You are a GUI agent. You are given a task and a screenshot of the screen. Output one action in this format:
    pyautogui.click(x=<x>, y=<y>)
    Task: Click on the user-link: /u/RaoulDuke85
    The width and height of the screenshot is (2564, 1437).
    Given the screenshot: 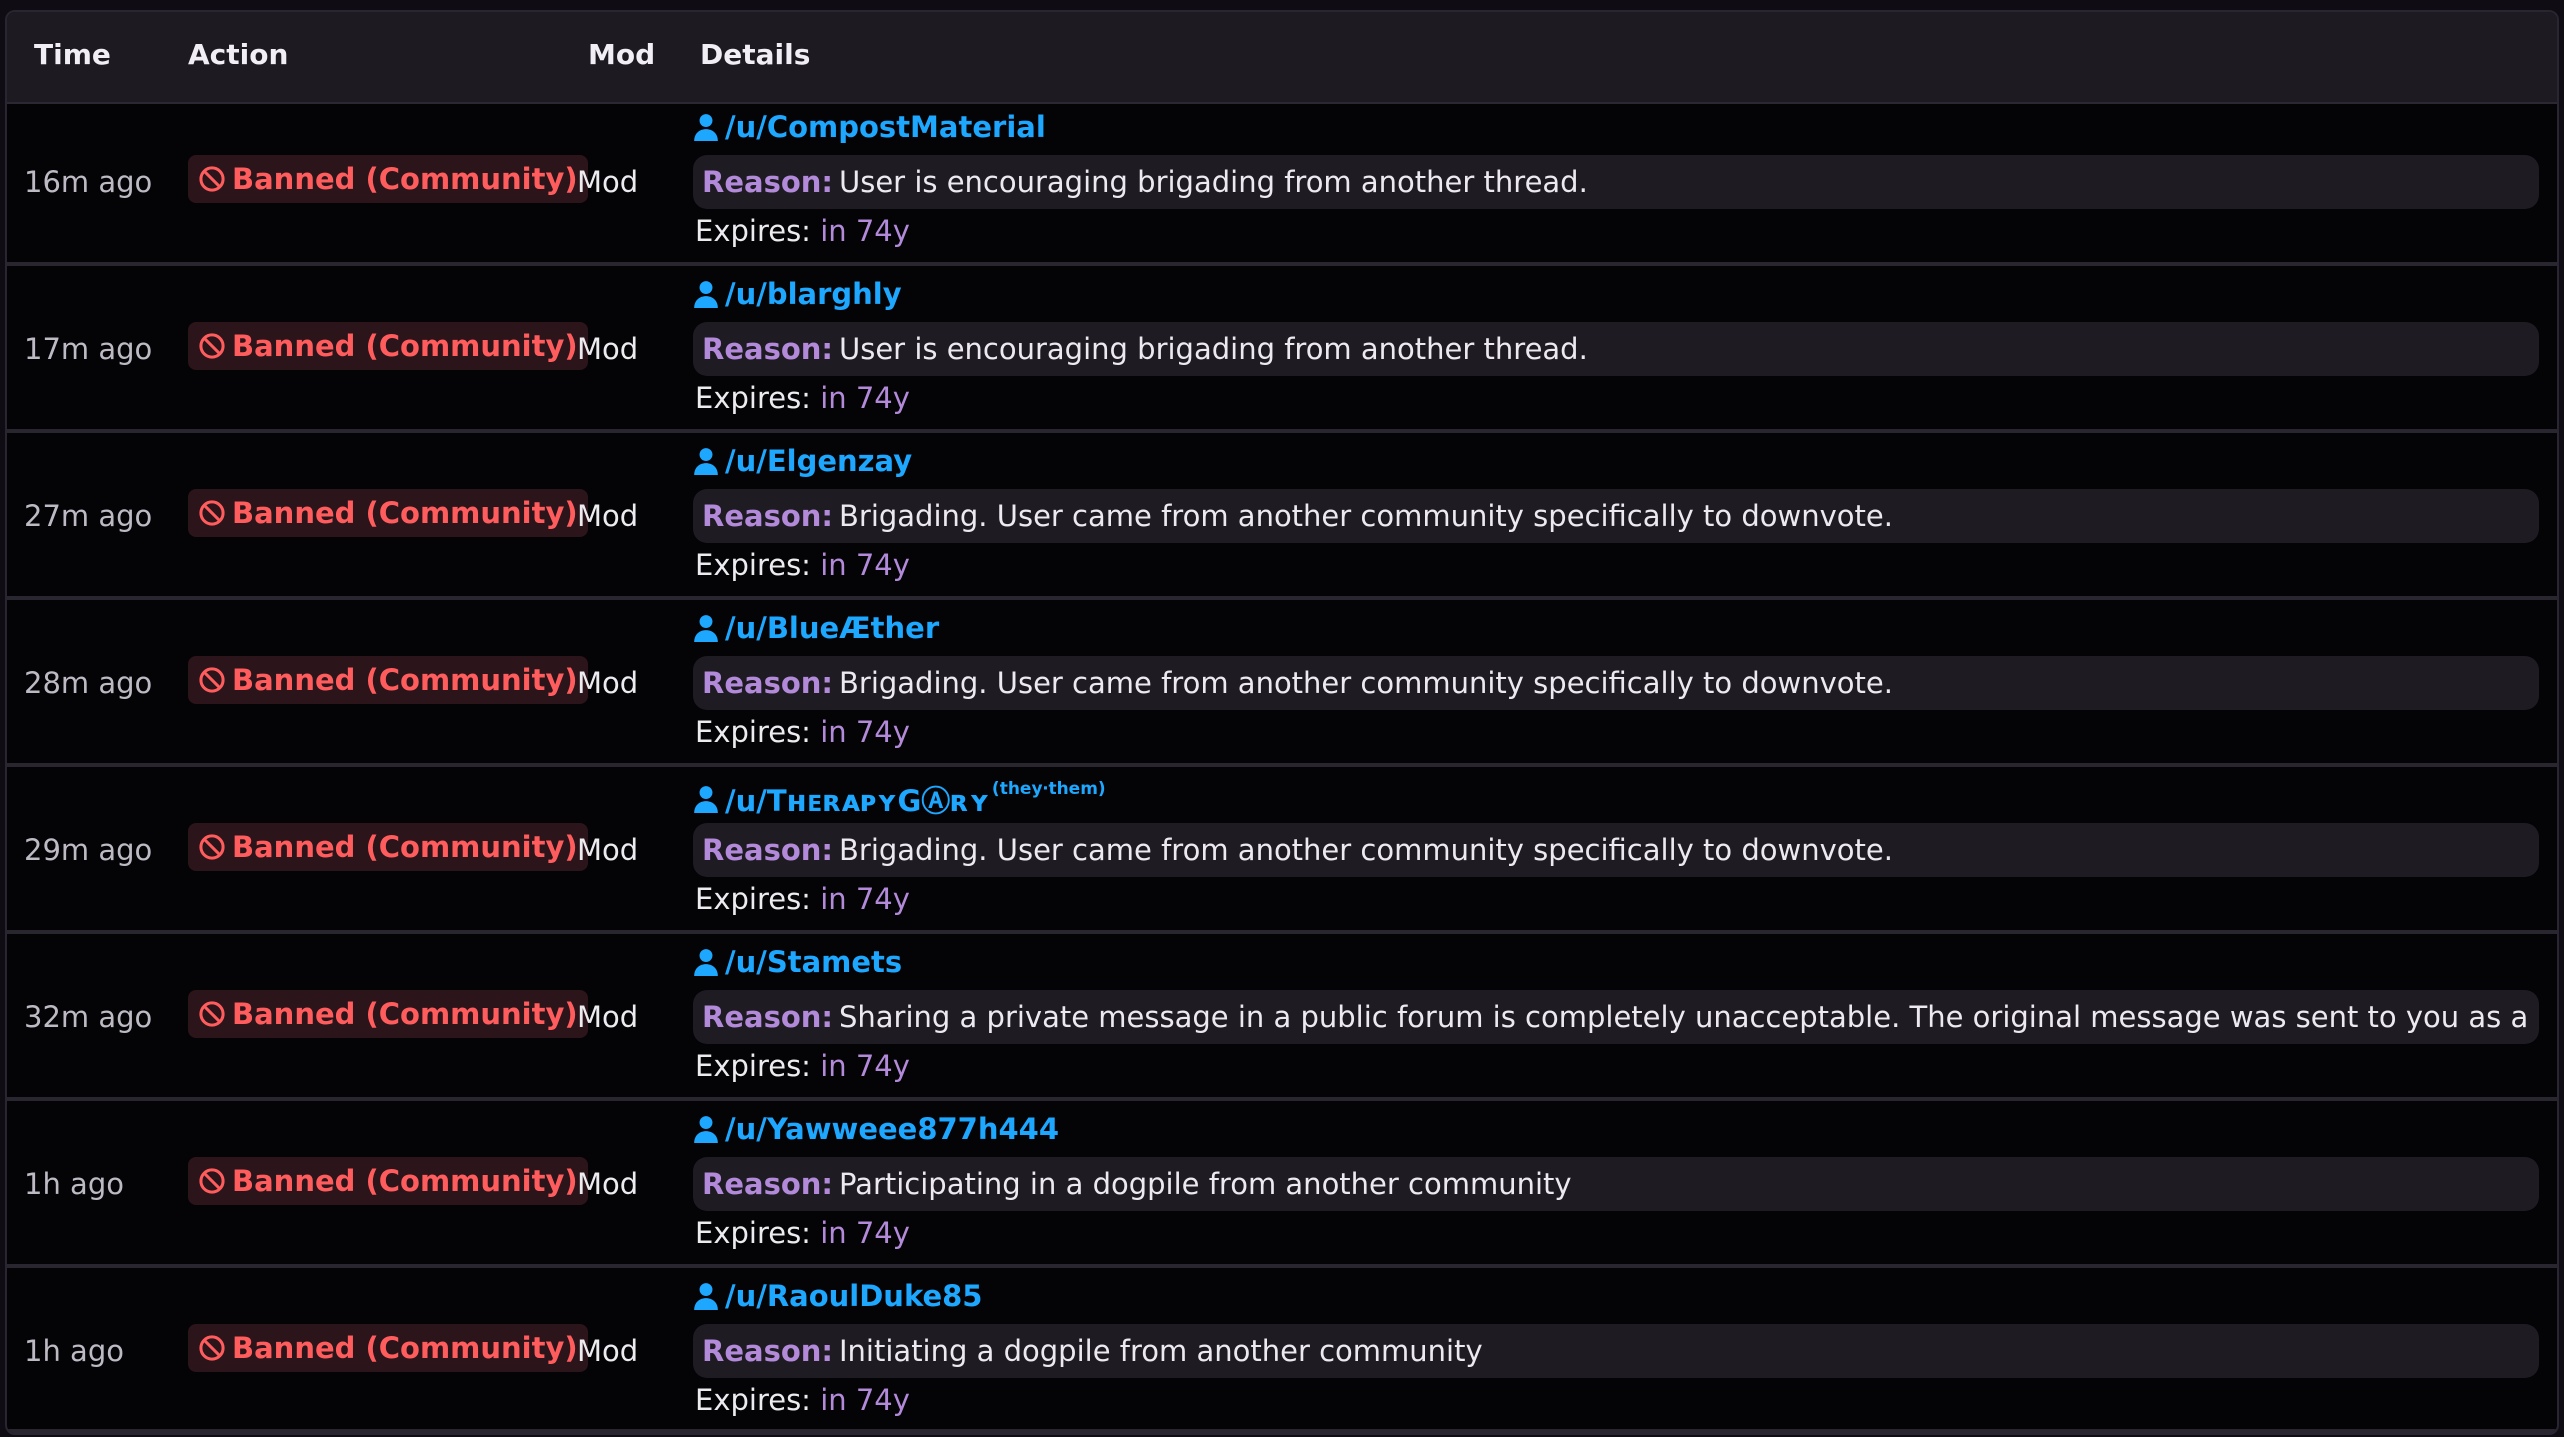 What is the action you would take?
    pyautogui.click(x=839, y=1296)
    